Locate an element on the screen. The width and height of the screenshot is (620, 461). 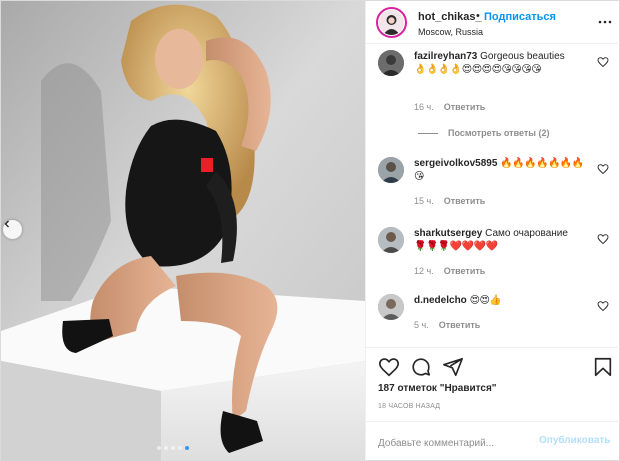
comment-username: sharkutsergey is located at coordinates (448, 233).